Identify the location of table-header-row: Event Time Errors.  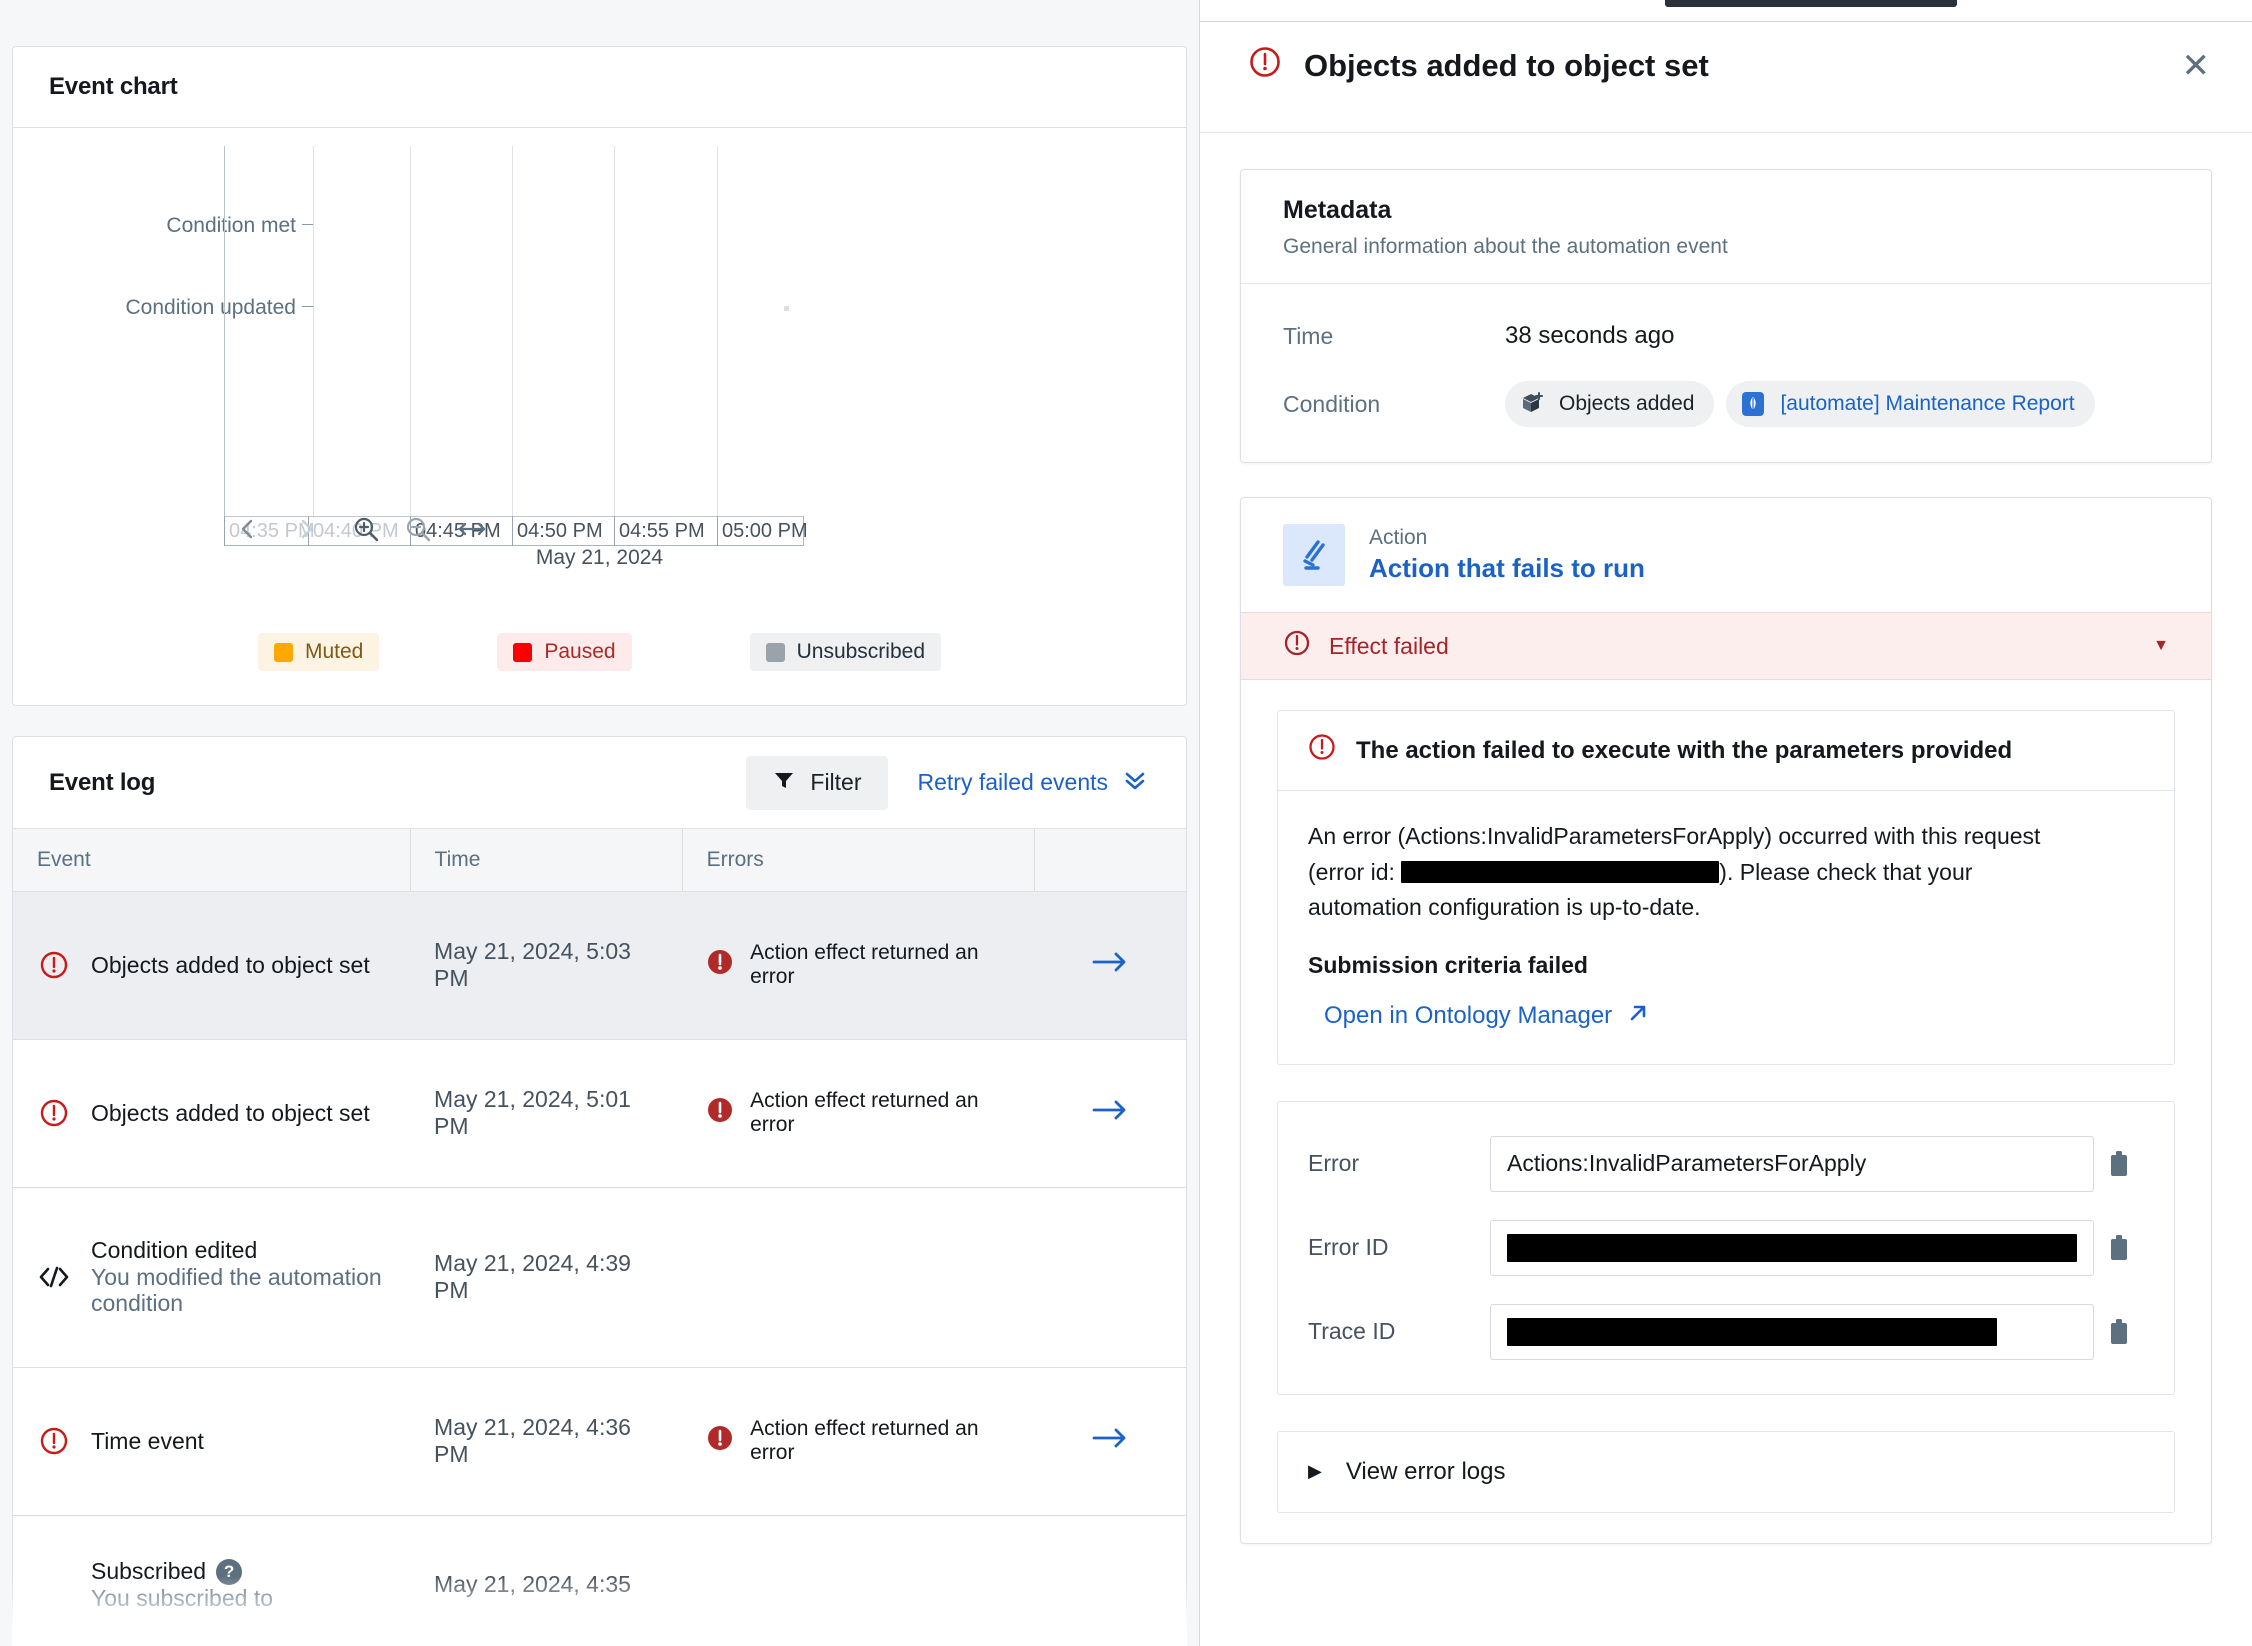
(599, 860).